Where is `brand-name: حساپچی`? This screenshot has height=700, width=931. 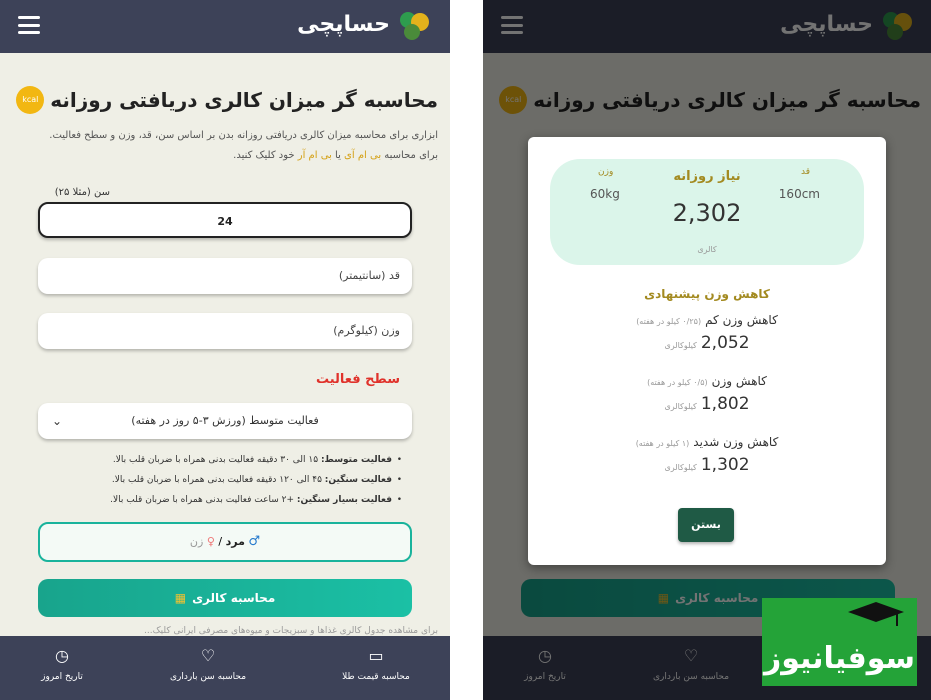 brand-name: حساپچی is located at coordinates (343, 24).